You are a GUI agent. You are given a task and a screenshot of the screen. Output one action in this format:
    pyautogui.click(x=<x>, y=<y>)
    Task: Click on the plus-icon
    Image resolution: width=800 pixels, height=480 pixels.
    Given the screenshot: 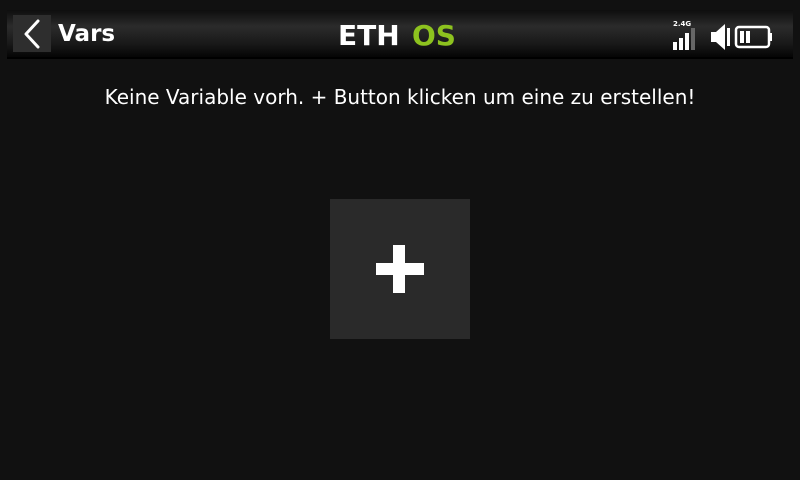 What is the action you would take?
    pyautogui.click(x=400, y=269)
    